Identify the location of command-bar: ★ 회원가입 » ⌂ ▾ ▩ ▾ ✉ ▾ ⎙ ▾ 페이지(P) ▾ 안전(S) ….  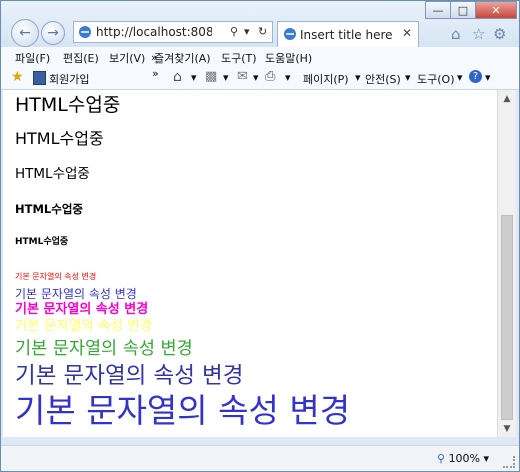
(260, 70).